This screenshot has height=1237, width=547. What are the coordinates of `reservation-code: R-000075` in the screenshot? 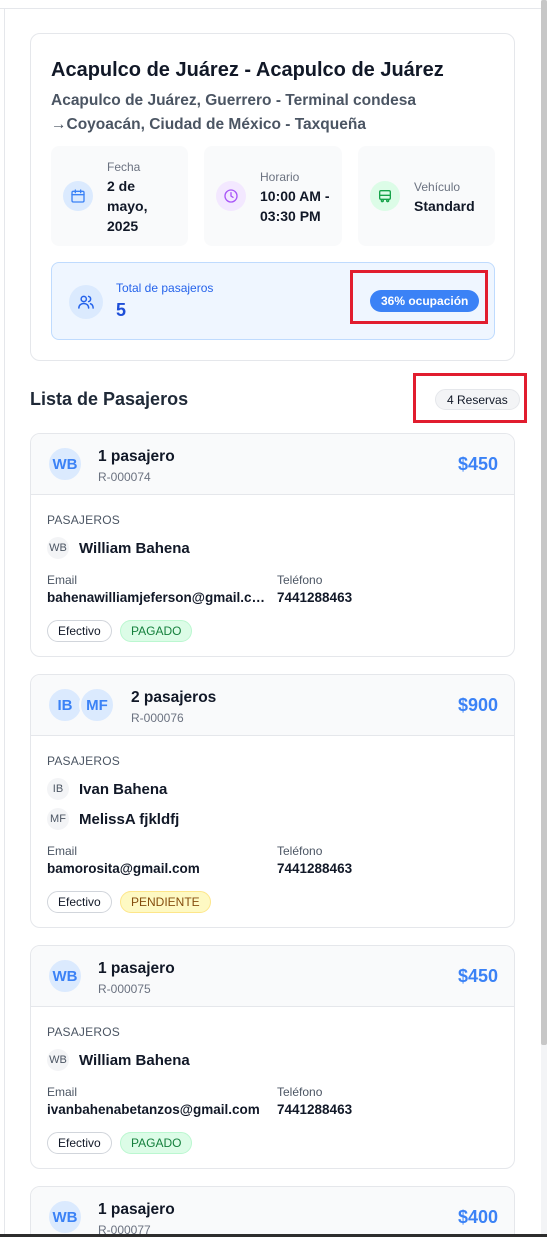 It's located at (124, 989).